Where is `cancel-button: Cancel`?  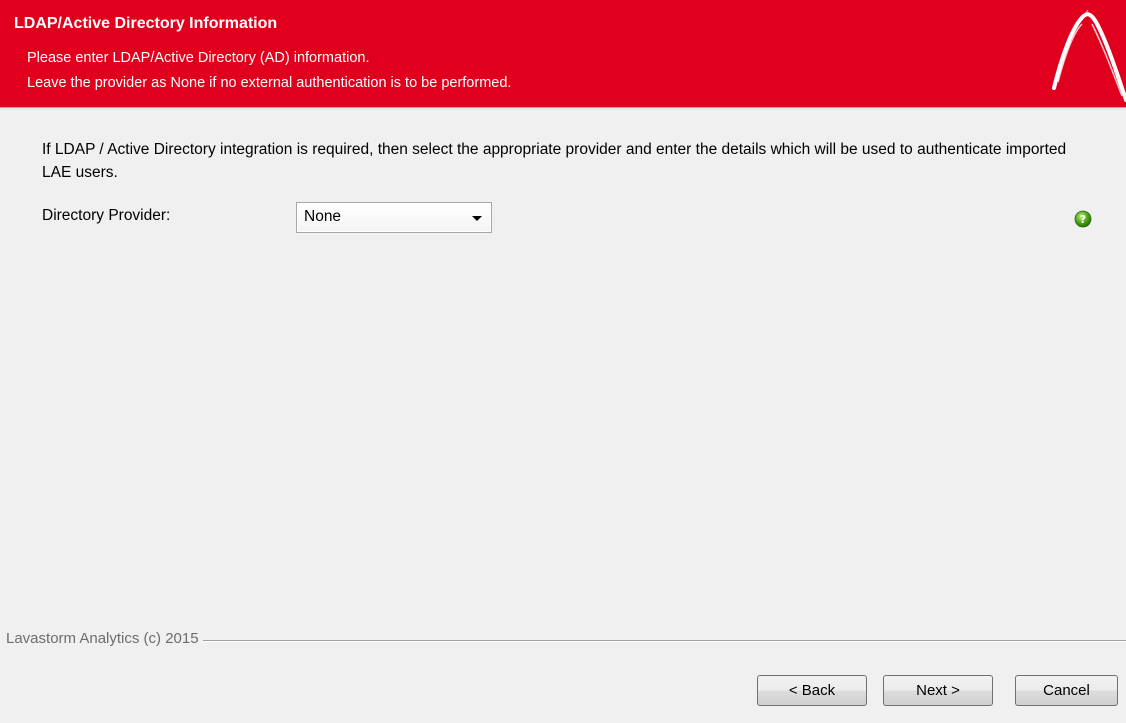 cancel-button: Cancel is located at coordinates (1066, 690).